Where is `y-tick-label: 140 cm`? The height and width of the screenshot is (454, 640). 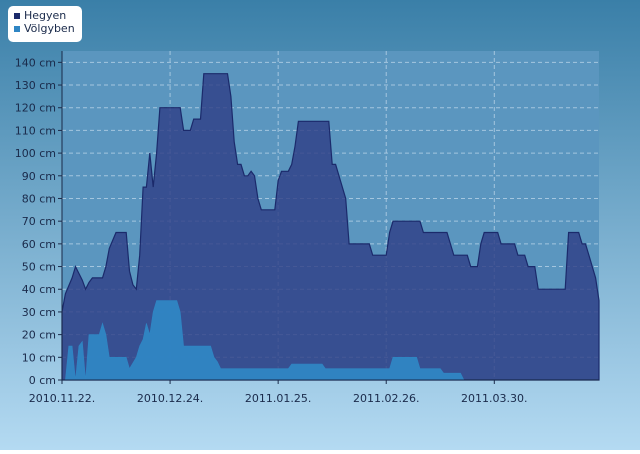 y-tick-label: 140 cm is located at coordinates (35, 62).